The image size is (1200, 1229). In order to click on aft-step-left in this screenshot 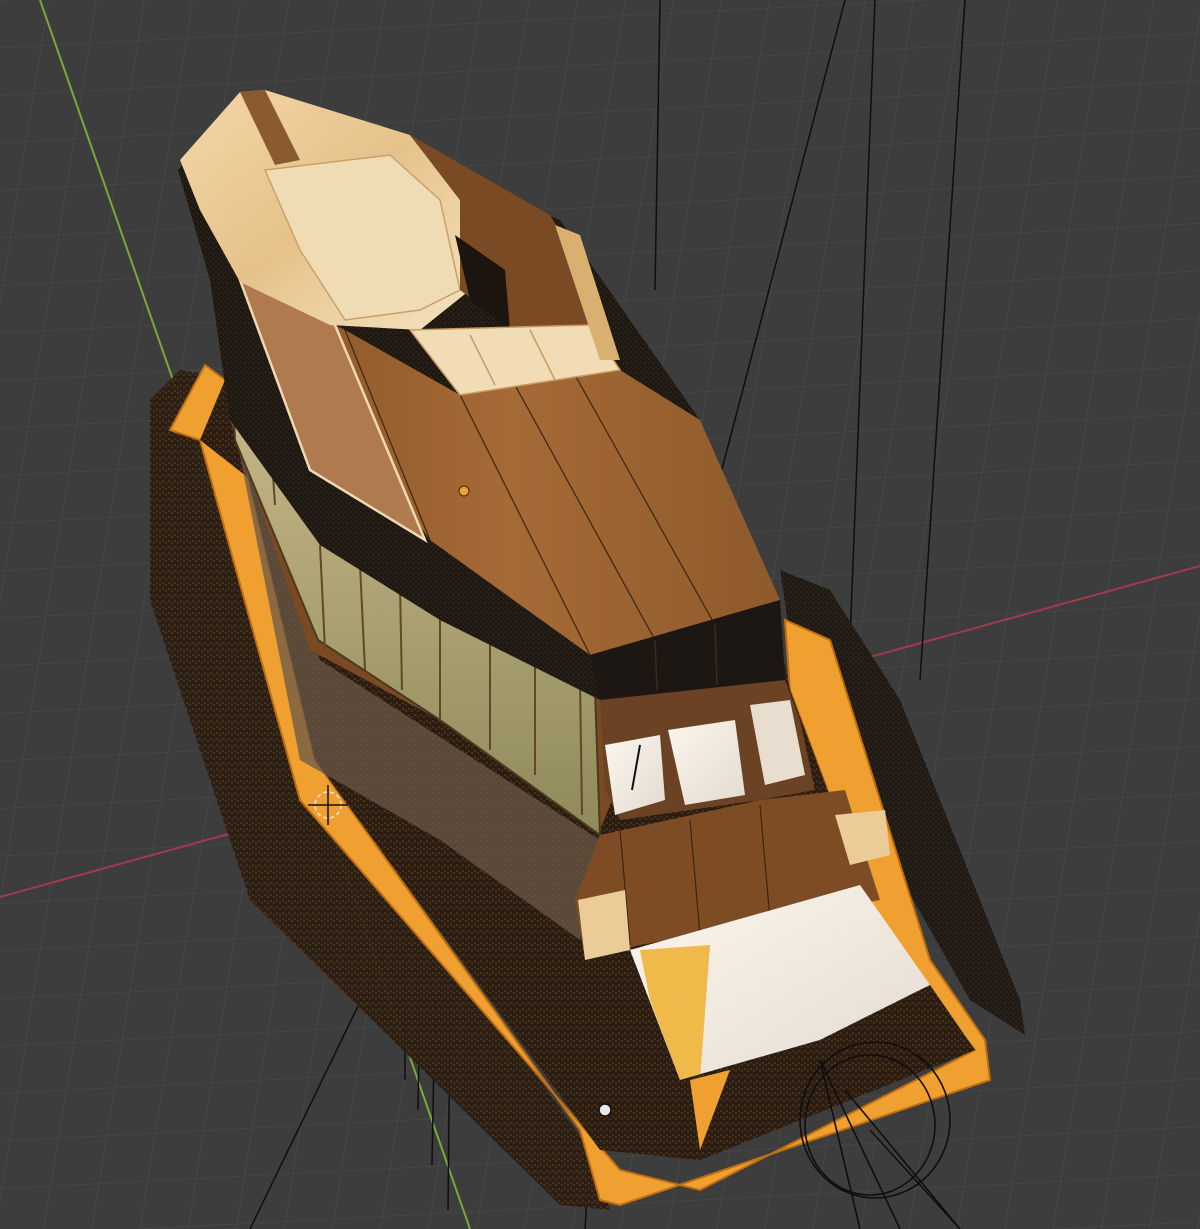, I will do `click(604, 925)`.